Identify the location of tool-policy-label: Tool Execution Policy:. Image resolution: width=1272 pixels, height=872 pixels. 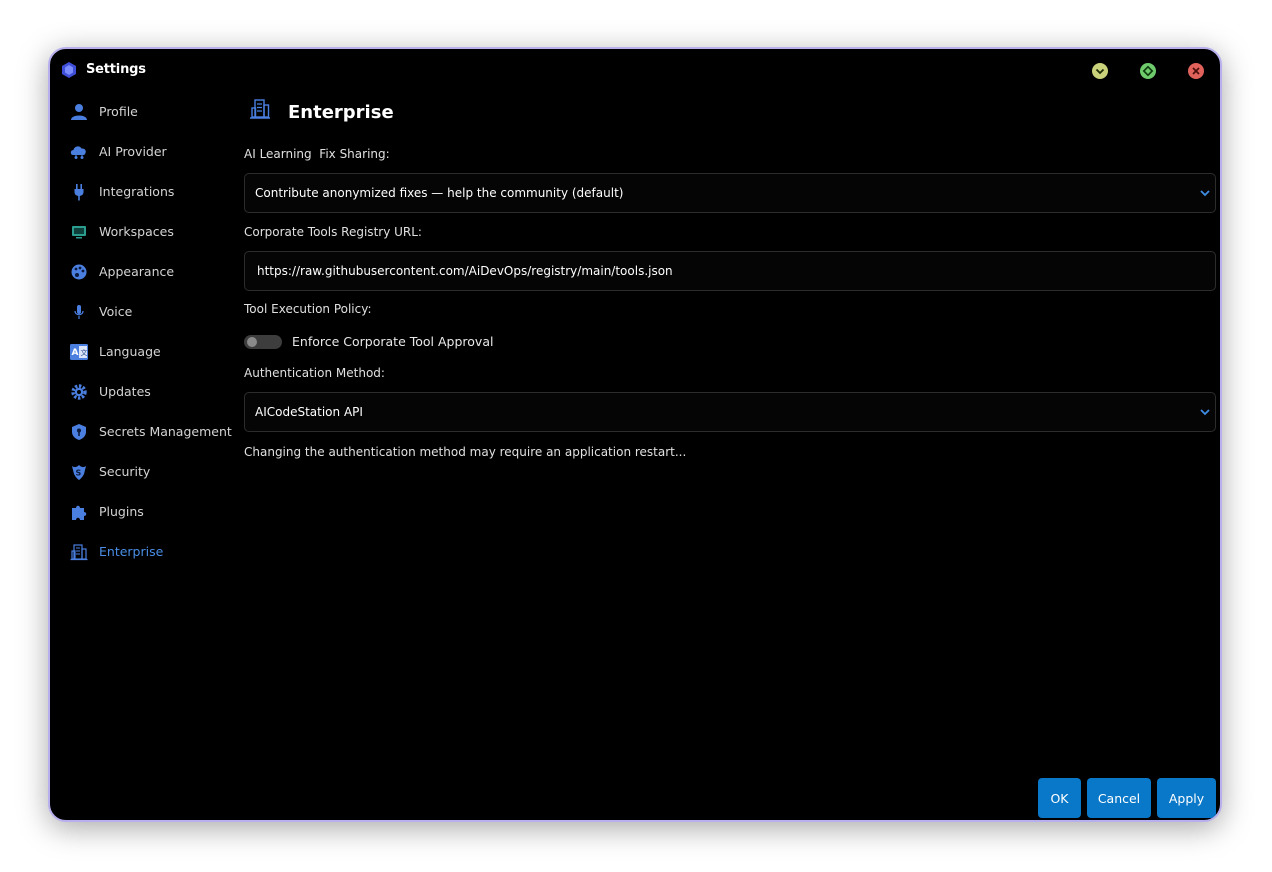
(308, 309).